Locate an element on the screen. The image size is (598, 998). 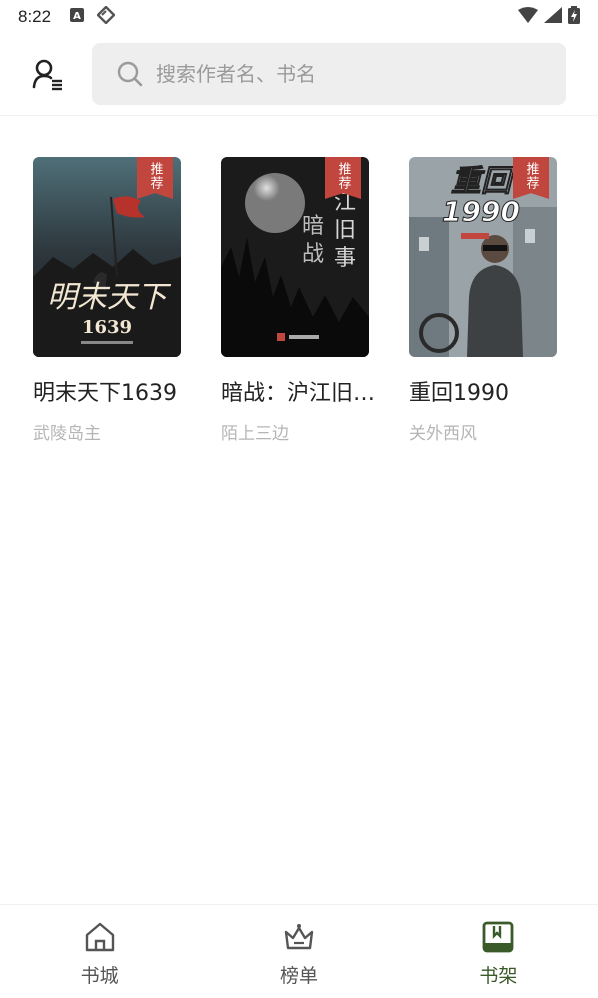
status-right-icons is located at coordinates (549, 17).